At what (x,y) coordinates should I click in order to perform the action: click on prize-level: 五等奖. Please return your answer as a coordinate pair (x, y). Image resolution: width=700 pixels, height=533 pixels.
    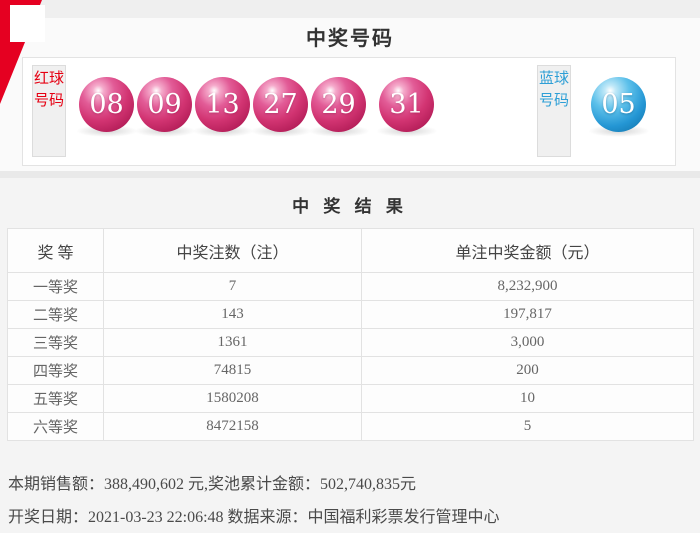
    Looking at the image, I should click on (55, 398).